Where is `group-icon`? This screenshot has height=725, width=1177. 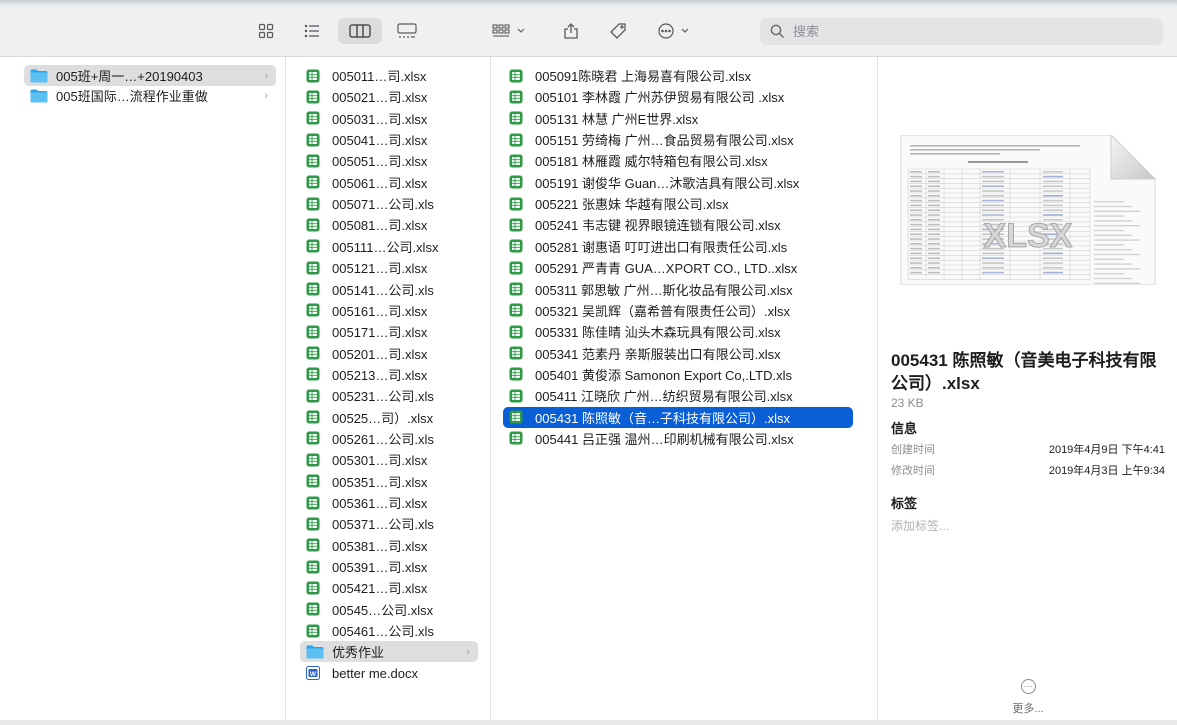 group-icon is located at coordinates (509, 31).